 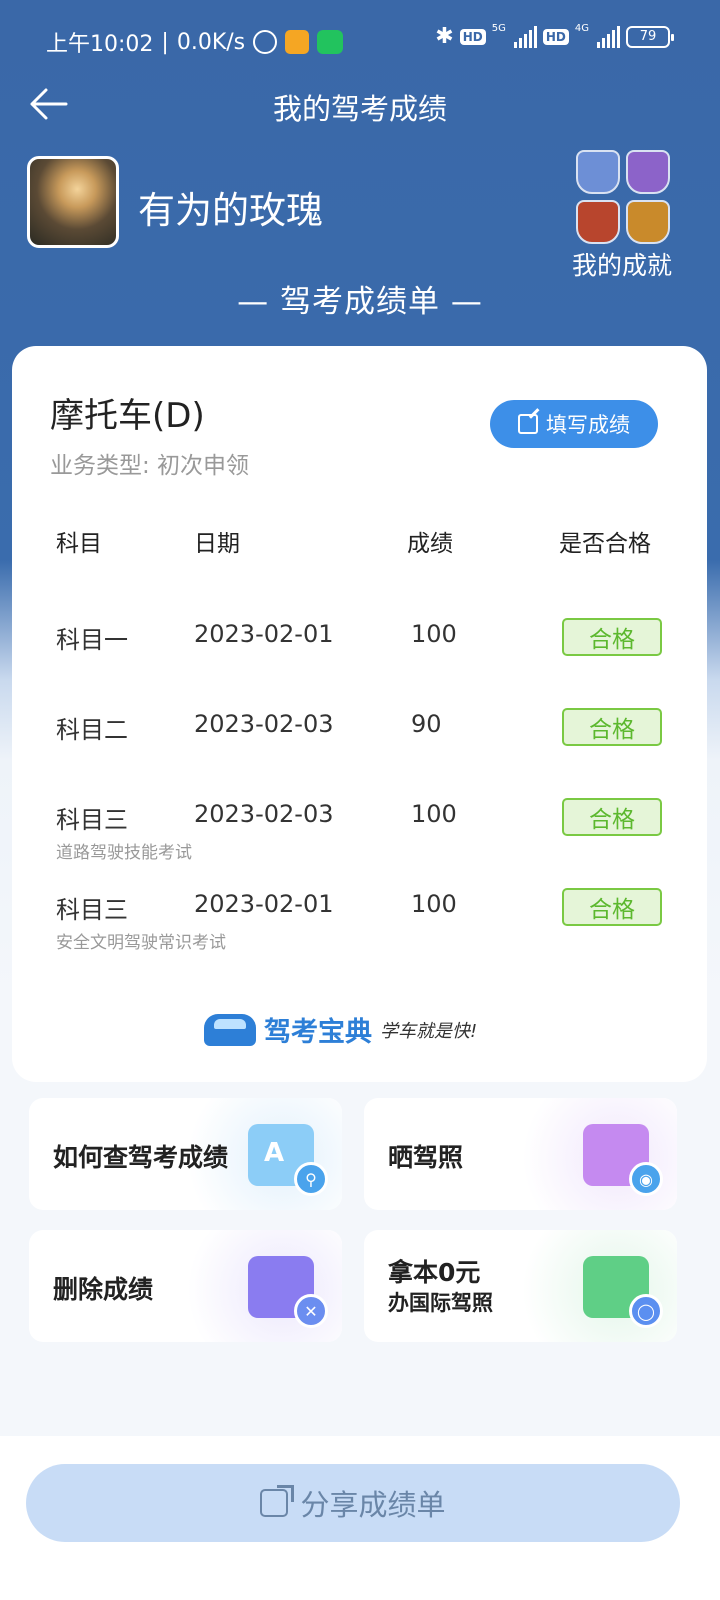 I want to click on achievement-badge-2-icon, so click(x=648, y=172).